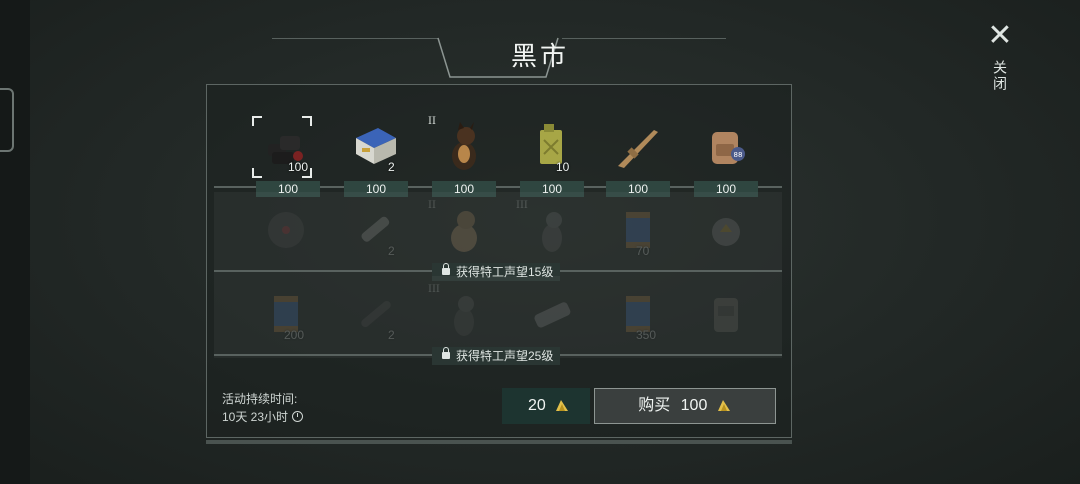 Image resolution: width=1080 pixels, height=484 pixels. I want to click on shop-item-scope: 2, so click(372, 319).